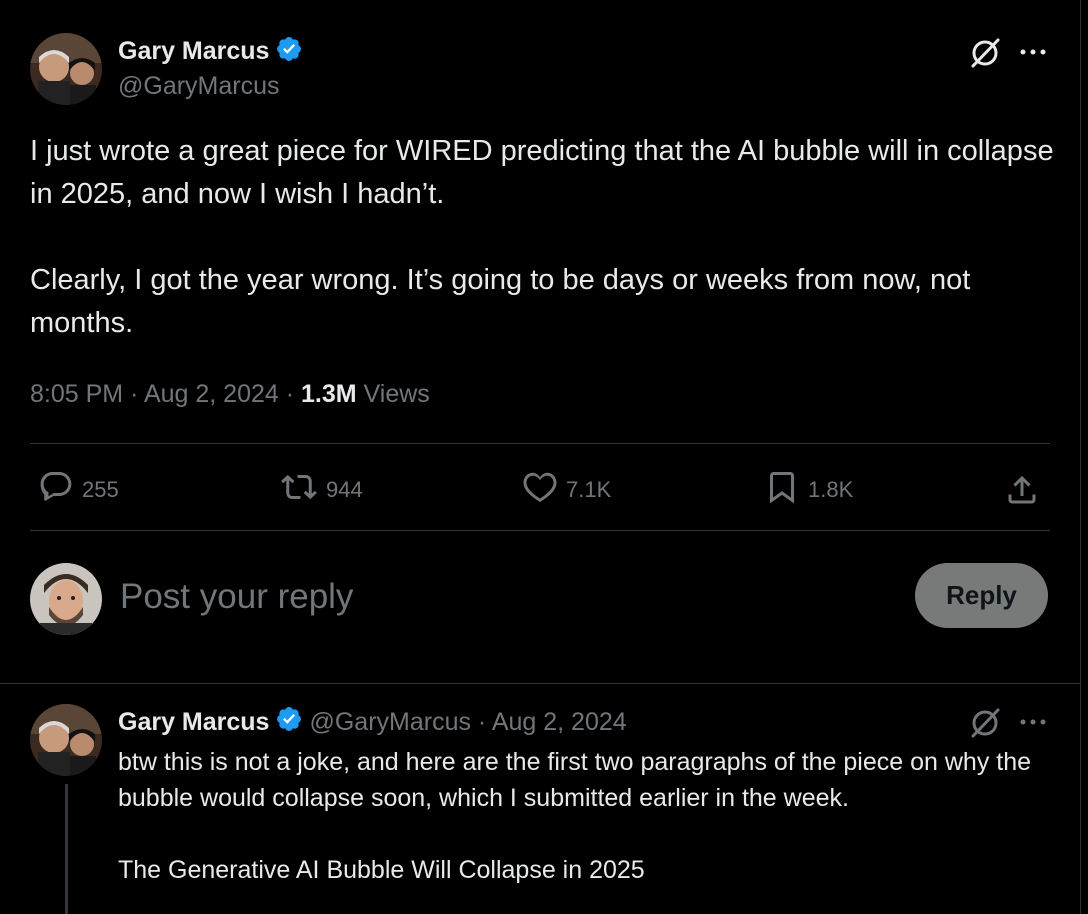  I want to click on reply-icon, so click(56, 490).